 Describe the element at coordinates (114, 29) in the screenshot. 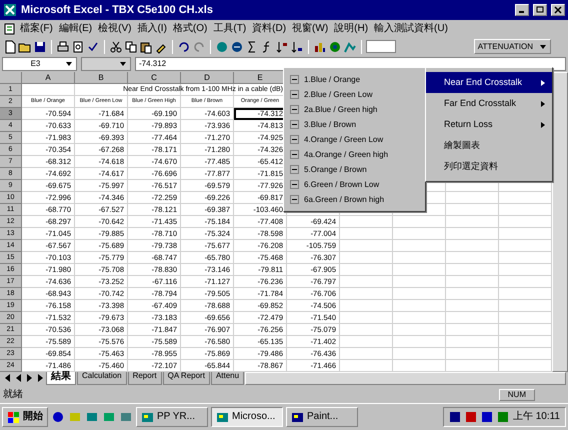

I see `menu-item: 檢視(V)` at that location.